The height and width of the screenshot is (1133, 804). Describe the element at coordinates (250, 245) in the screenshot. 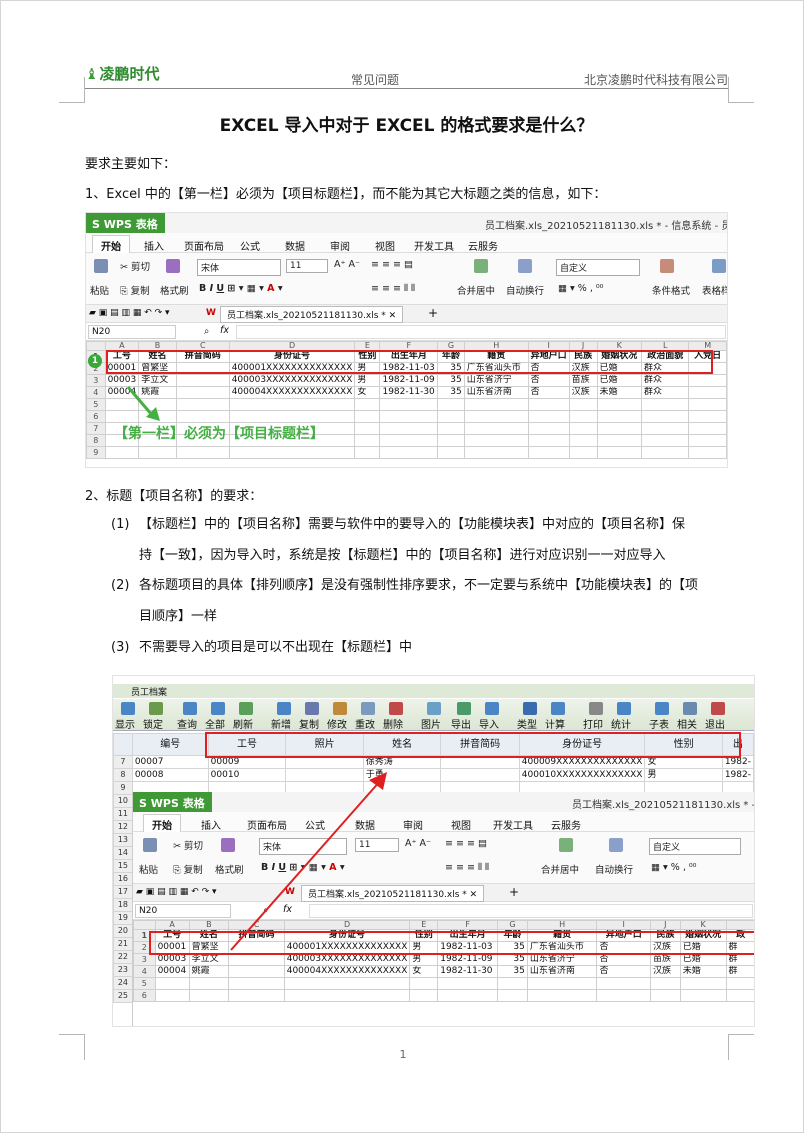

I see `menu-formula: 公式` at that location.